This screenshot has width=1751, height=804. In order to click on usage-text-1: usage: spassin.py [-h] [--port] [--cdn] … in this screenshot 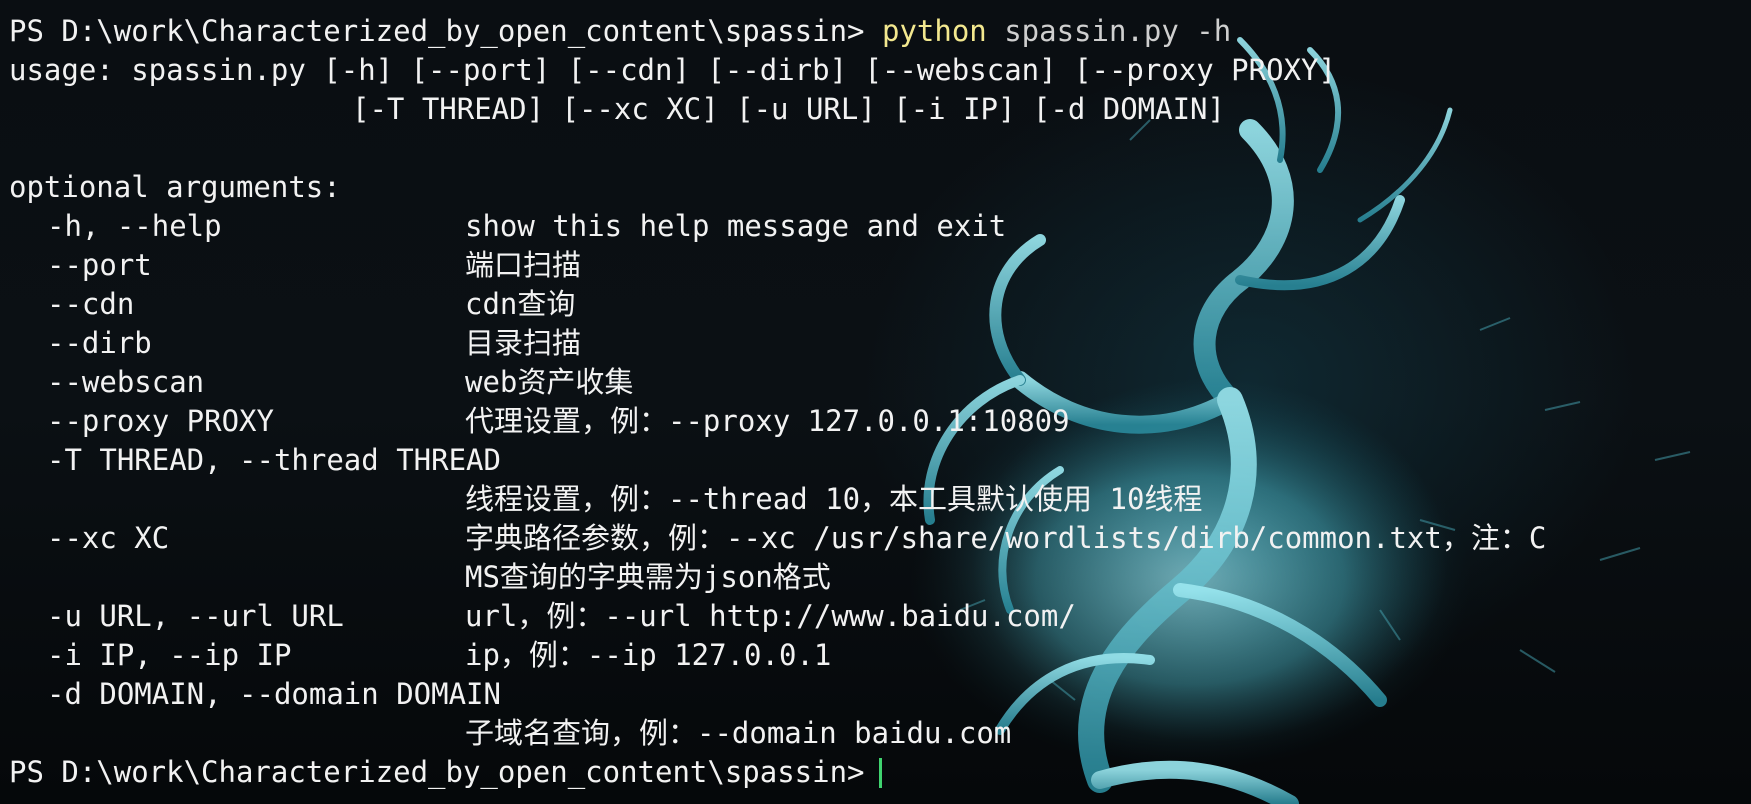, I will do `click(672, 70)`.